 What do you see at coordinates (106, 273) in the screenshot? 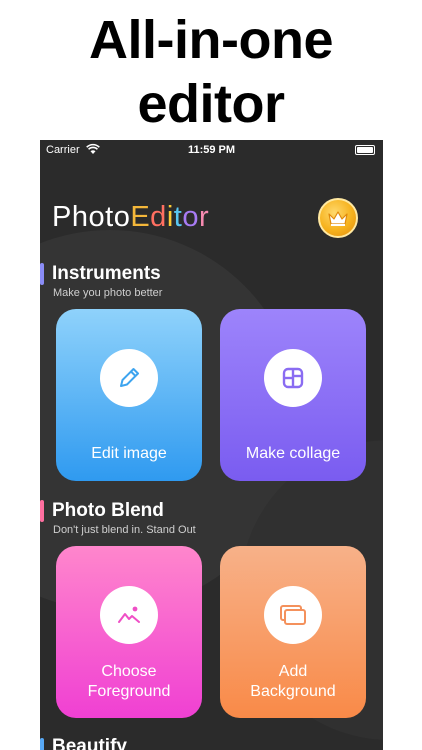
I see `section-title-instruments: Instruments` at bounding box center [106, 273].